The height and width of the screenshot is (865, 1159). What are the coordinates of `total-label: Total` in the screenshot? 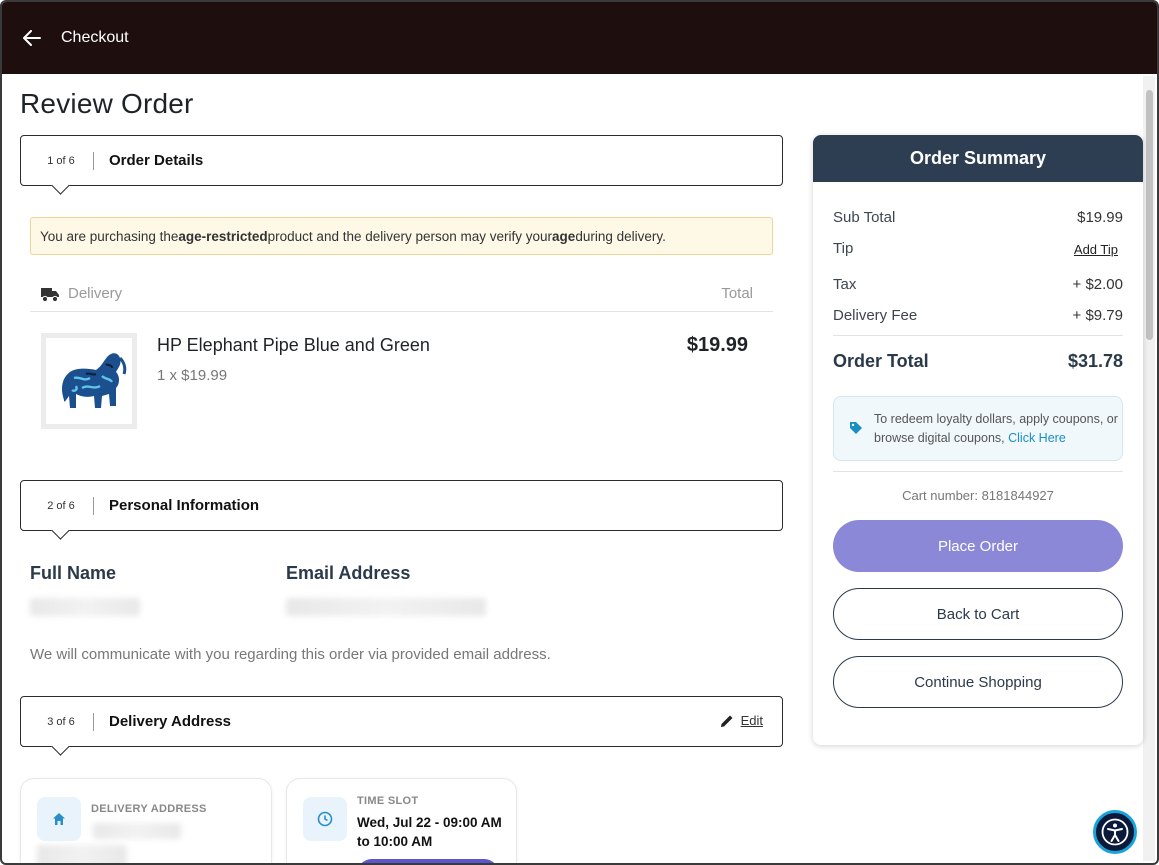 It's located at (737, 293).